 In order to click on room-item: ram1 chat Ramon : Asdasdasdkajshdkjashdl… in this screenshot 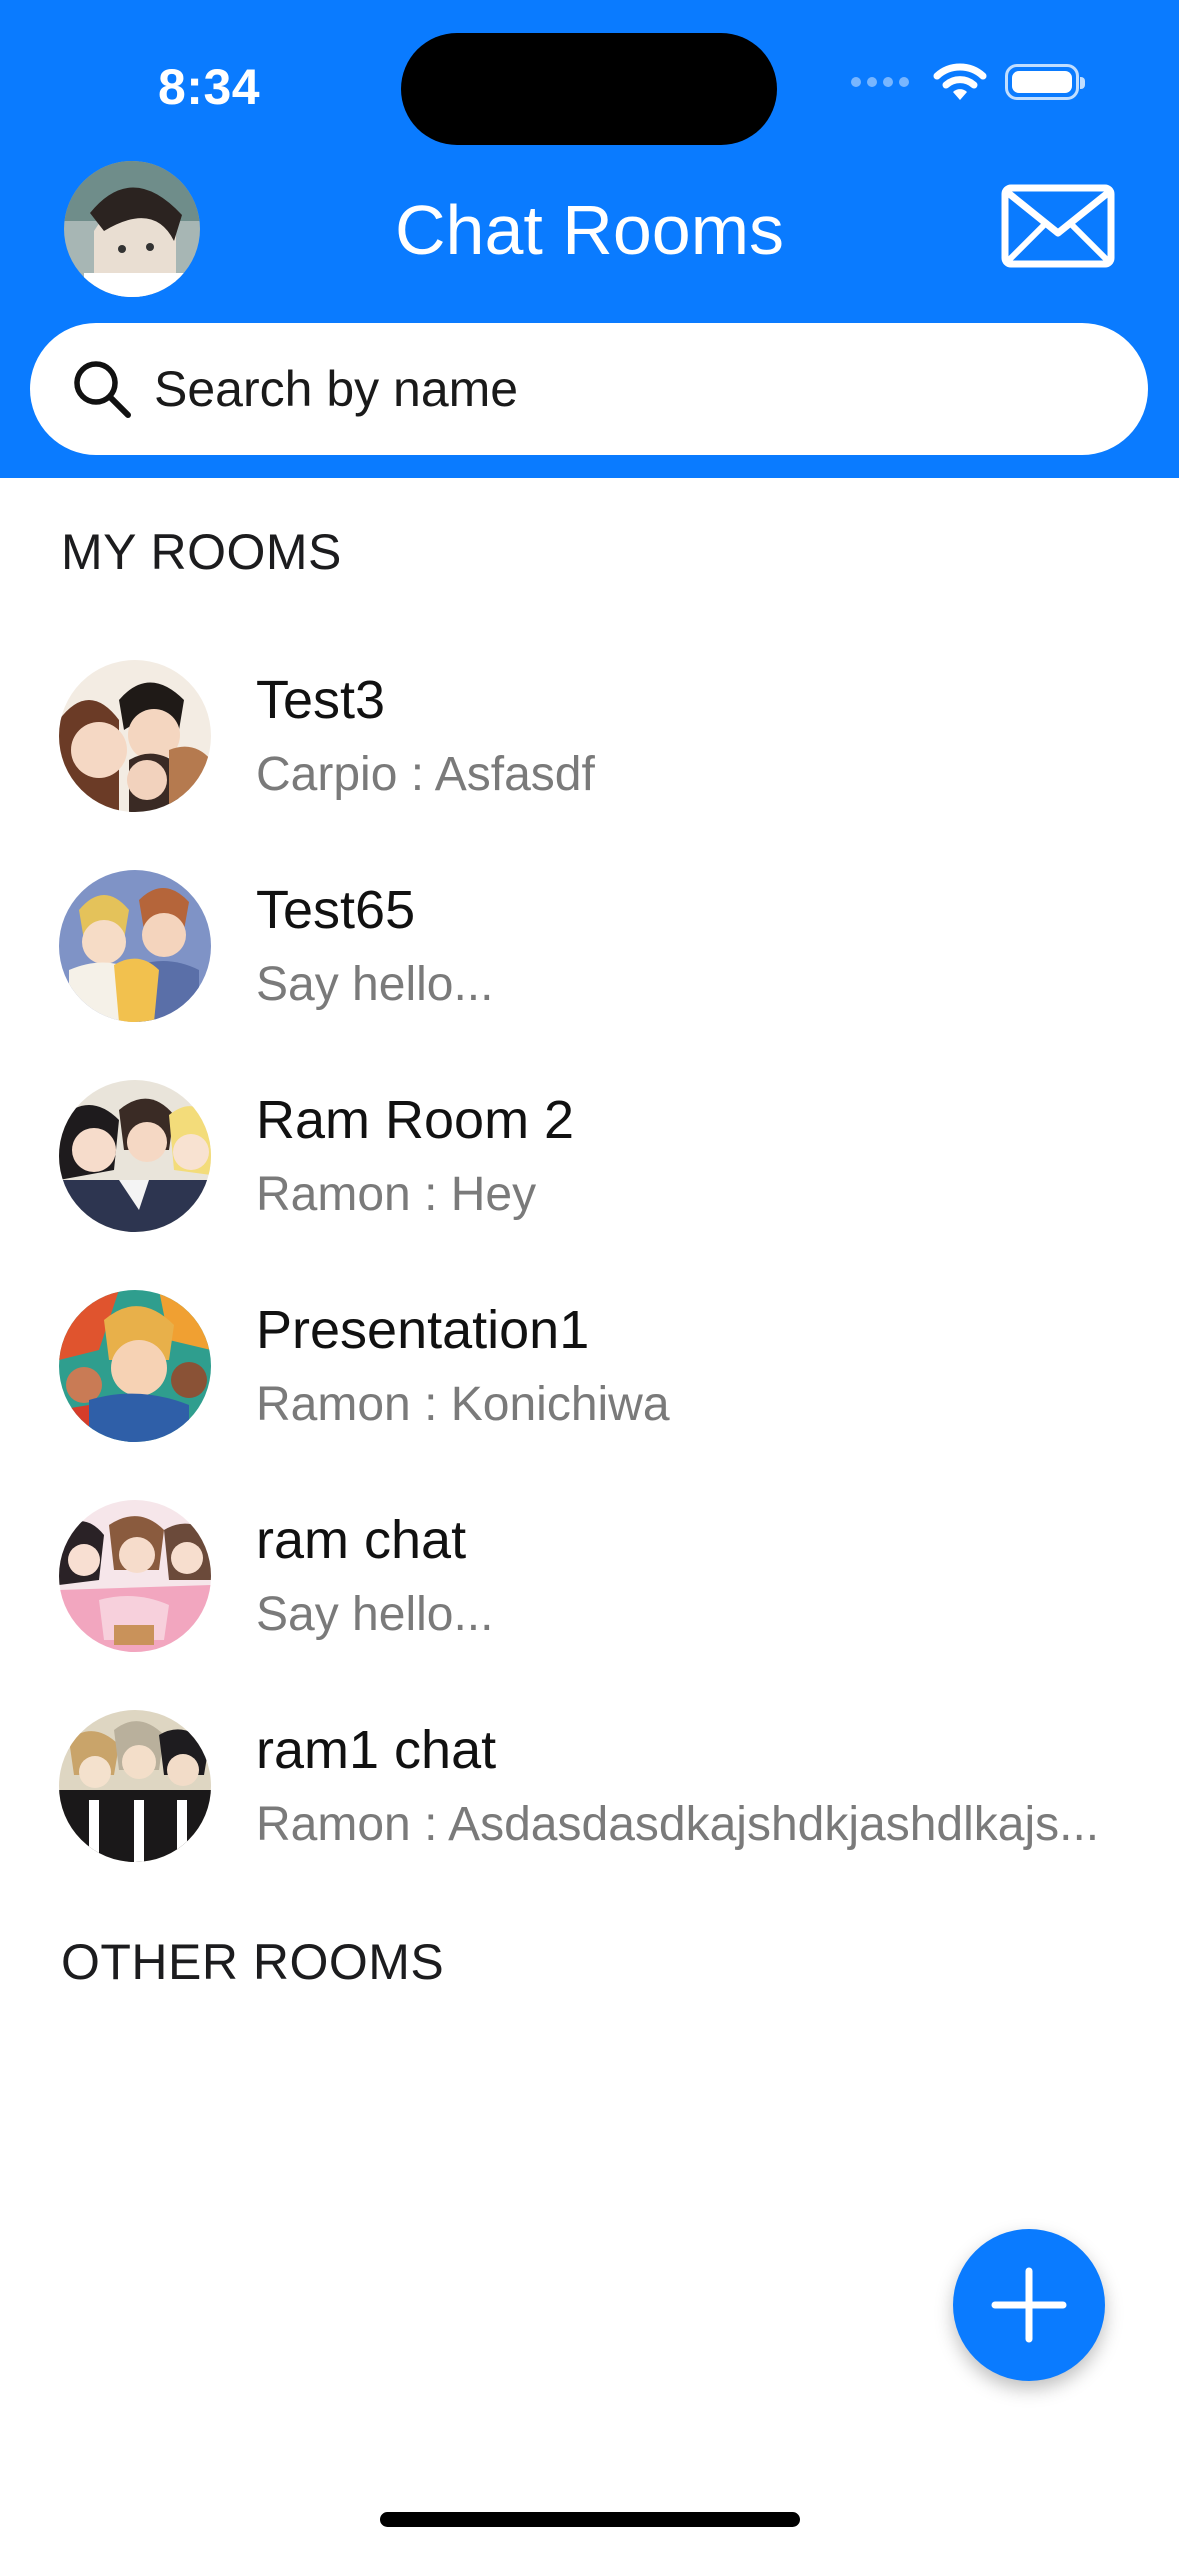, I will do `click(589, 1806)`.